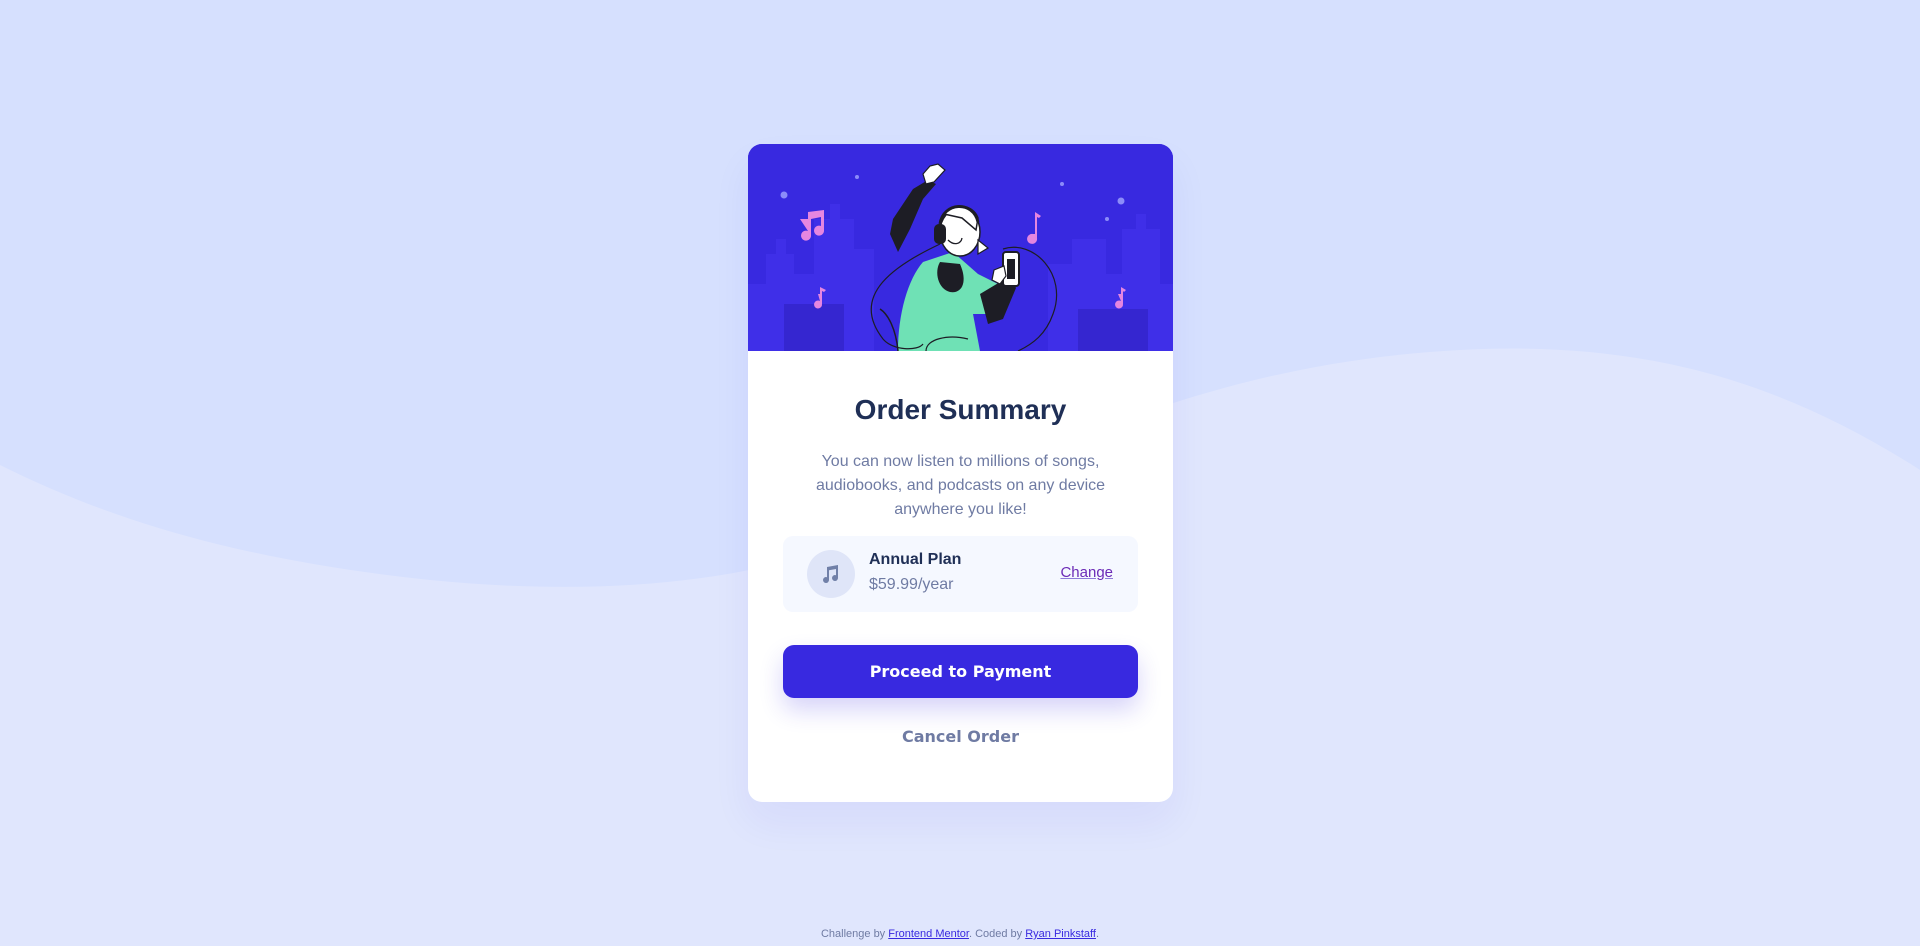  I want to click on hero-illustration, so click(960, 247).